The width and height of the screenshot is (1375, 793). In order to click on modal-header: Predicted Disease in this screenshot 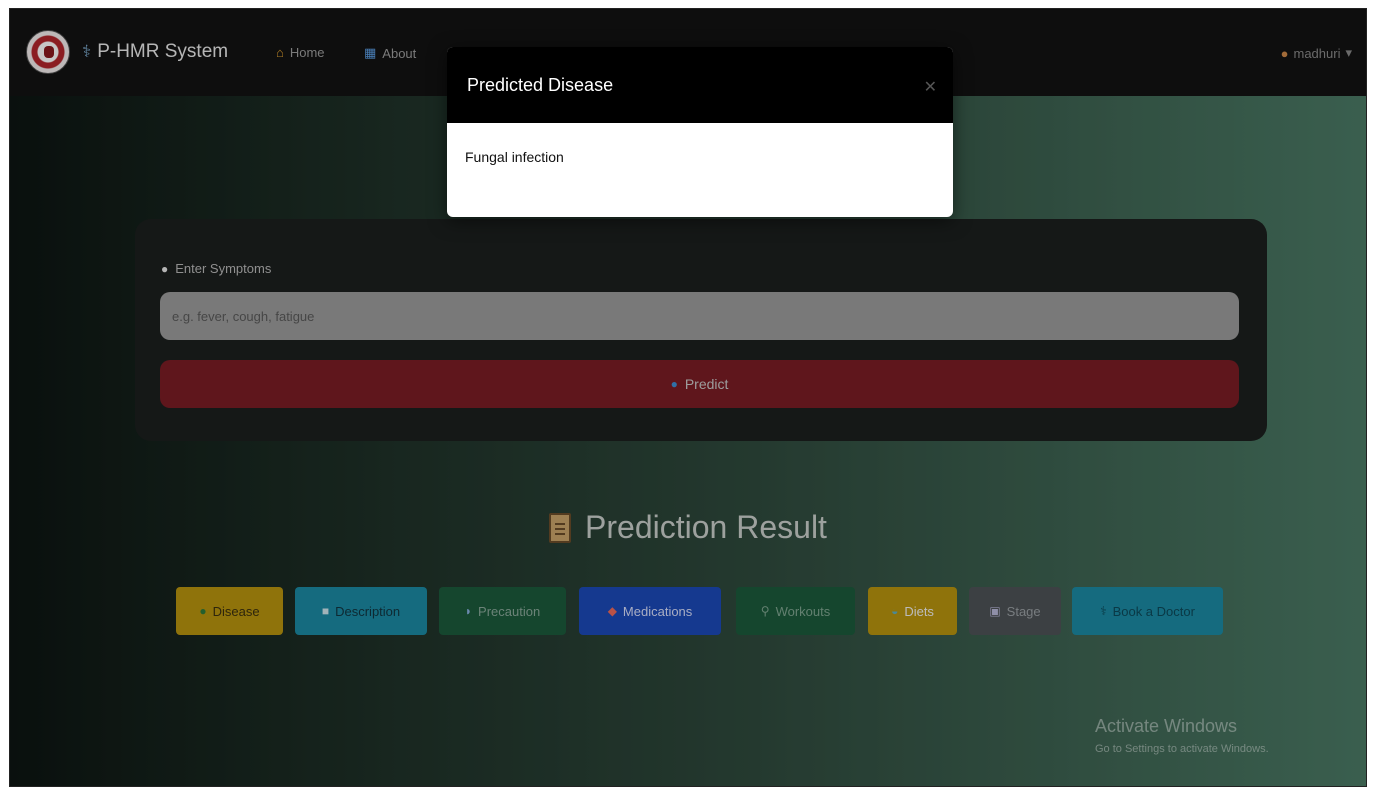, I will do `click(700, 85)`.